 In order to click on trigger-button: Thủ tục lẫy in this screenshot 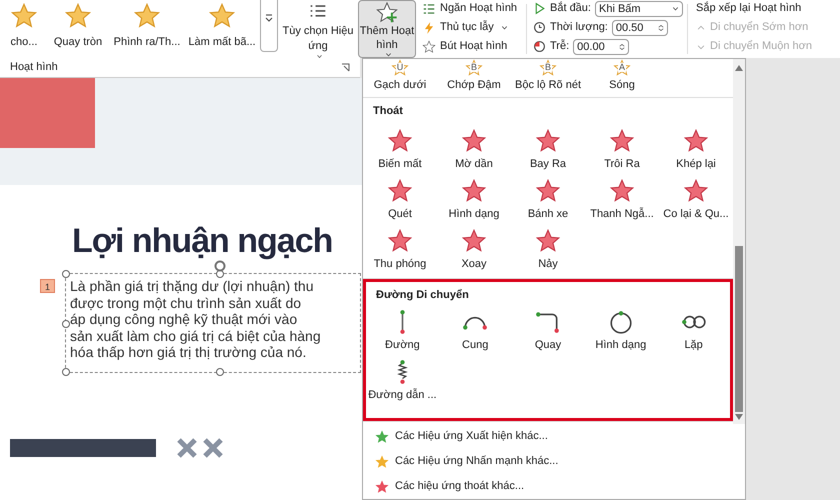, I will do `click(474, 27)`.